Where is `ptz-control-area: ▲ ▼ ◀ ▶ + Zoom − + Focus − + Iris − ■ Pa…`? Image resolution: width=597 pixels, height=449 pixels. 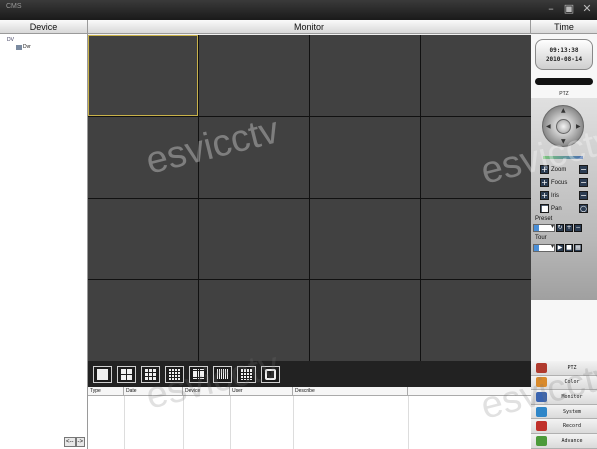
ptz-control-area: ▲ ▼ ◀ ▶ + Zoom − + Focus − + Iris − ■ Pa… is located at coordinates (564, 199).